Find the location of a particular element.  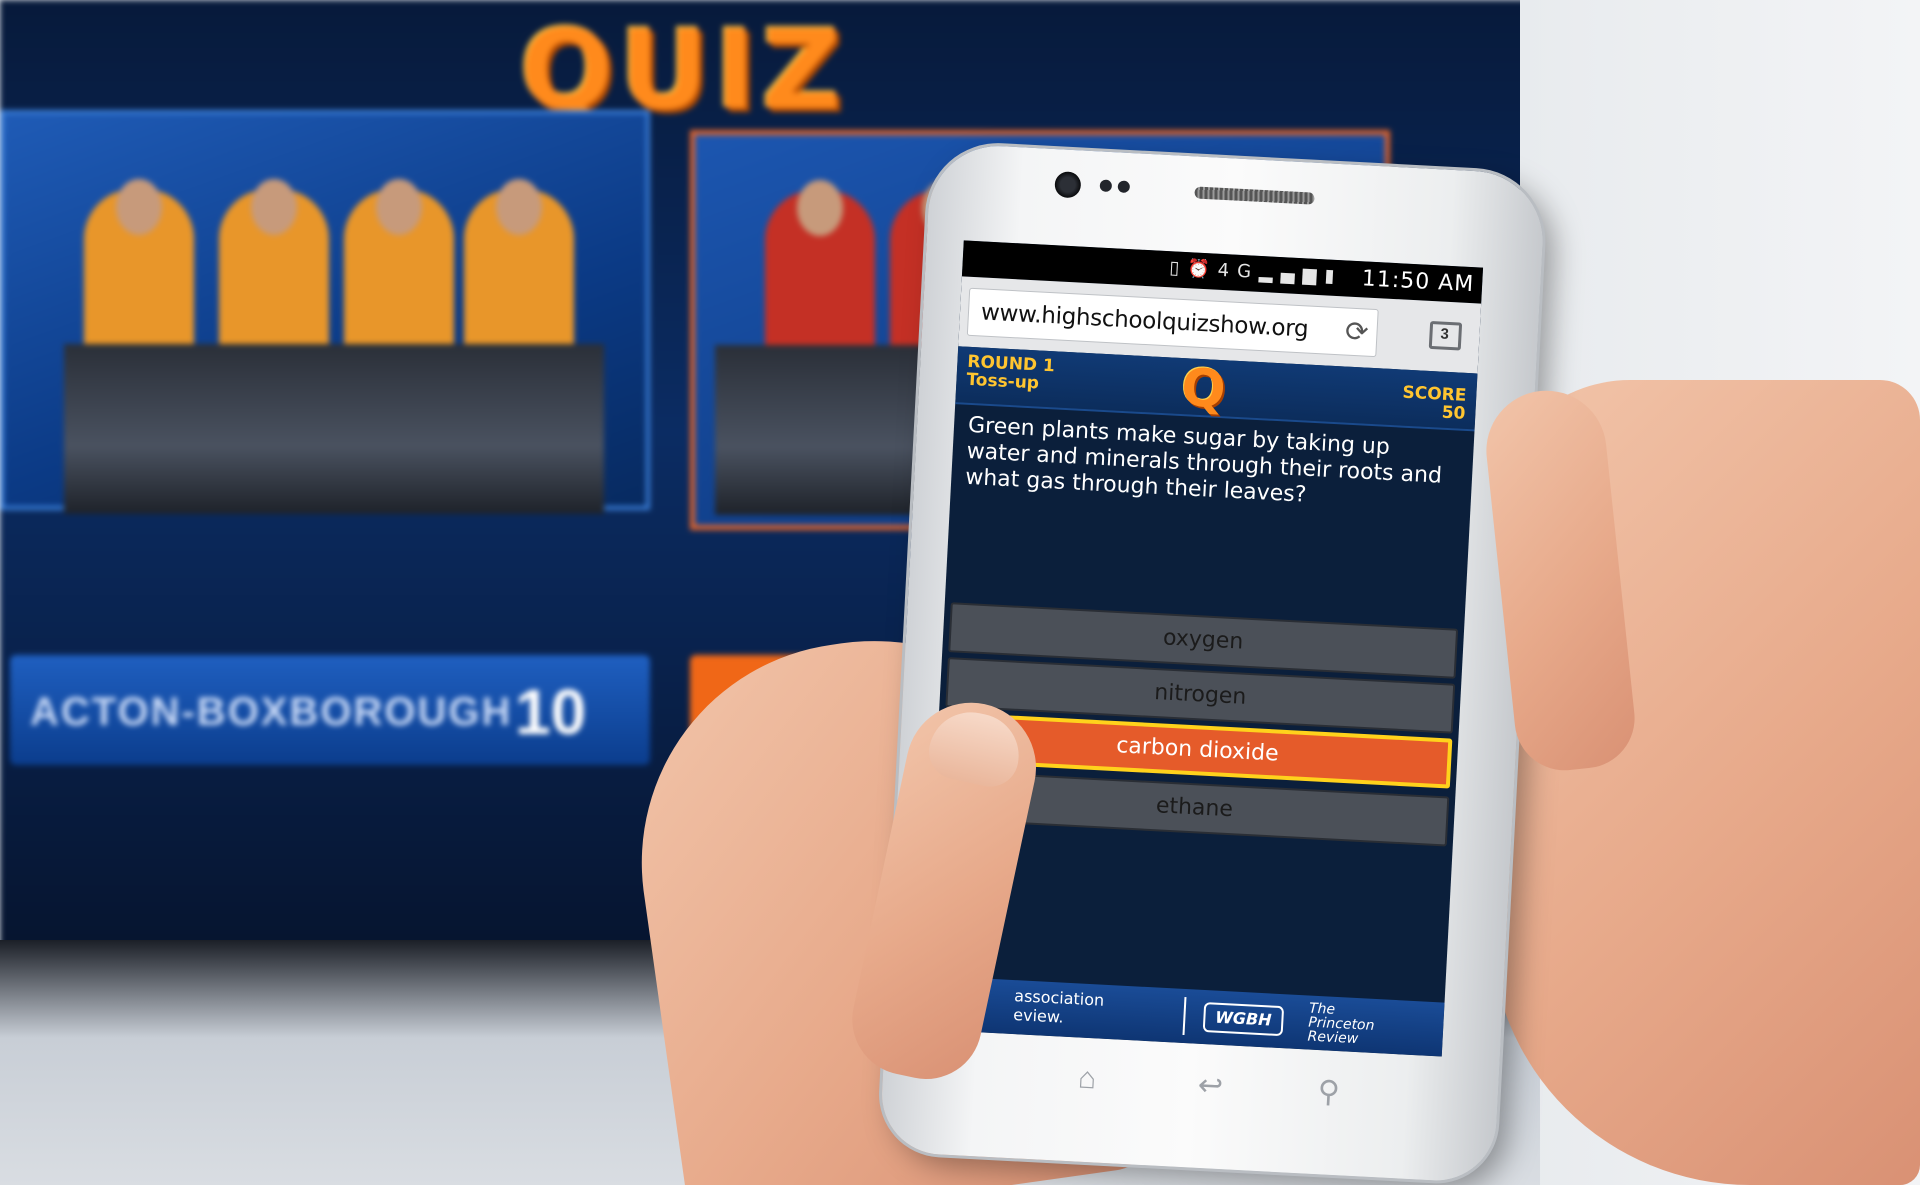

back-key-icon: ↩ is located at coordinates (1210, 1086).